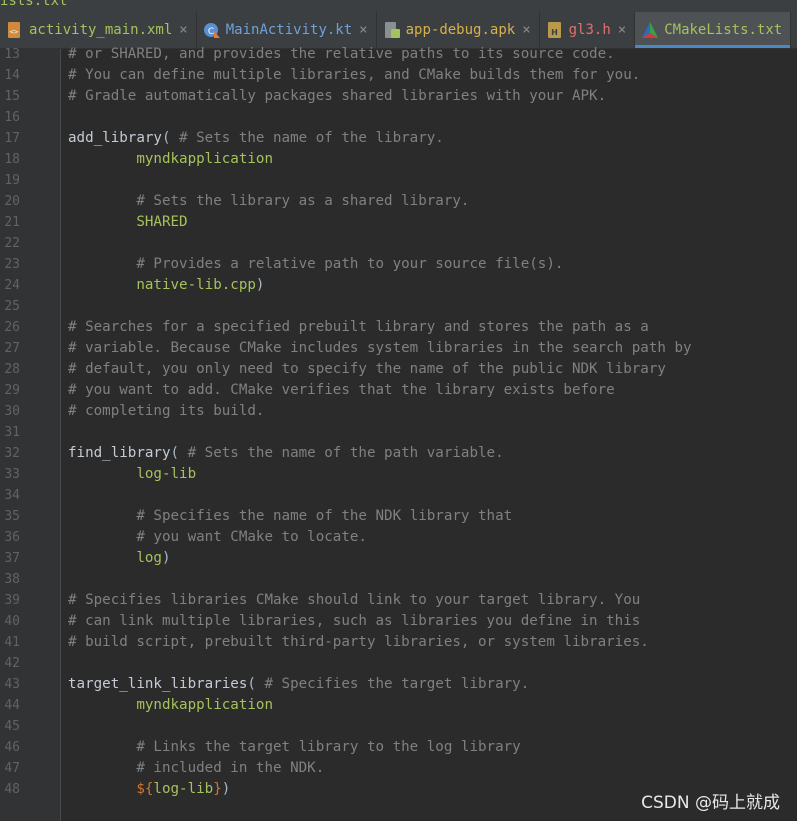 This screenshot has width=797, height=821. What do you see at coordinates (398, 180) in the screenshot?
I see `code-line: 19` at bounding box center [398, 180].